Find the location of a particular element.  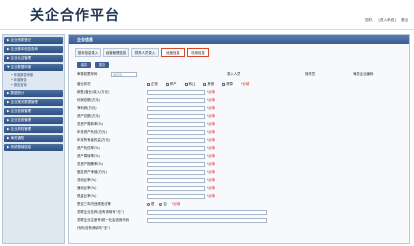

top-info-row: 审核权限号码 填写值 录入人员 操作员 海关企业编码 is located at coordinates (240, 74).